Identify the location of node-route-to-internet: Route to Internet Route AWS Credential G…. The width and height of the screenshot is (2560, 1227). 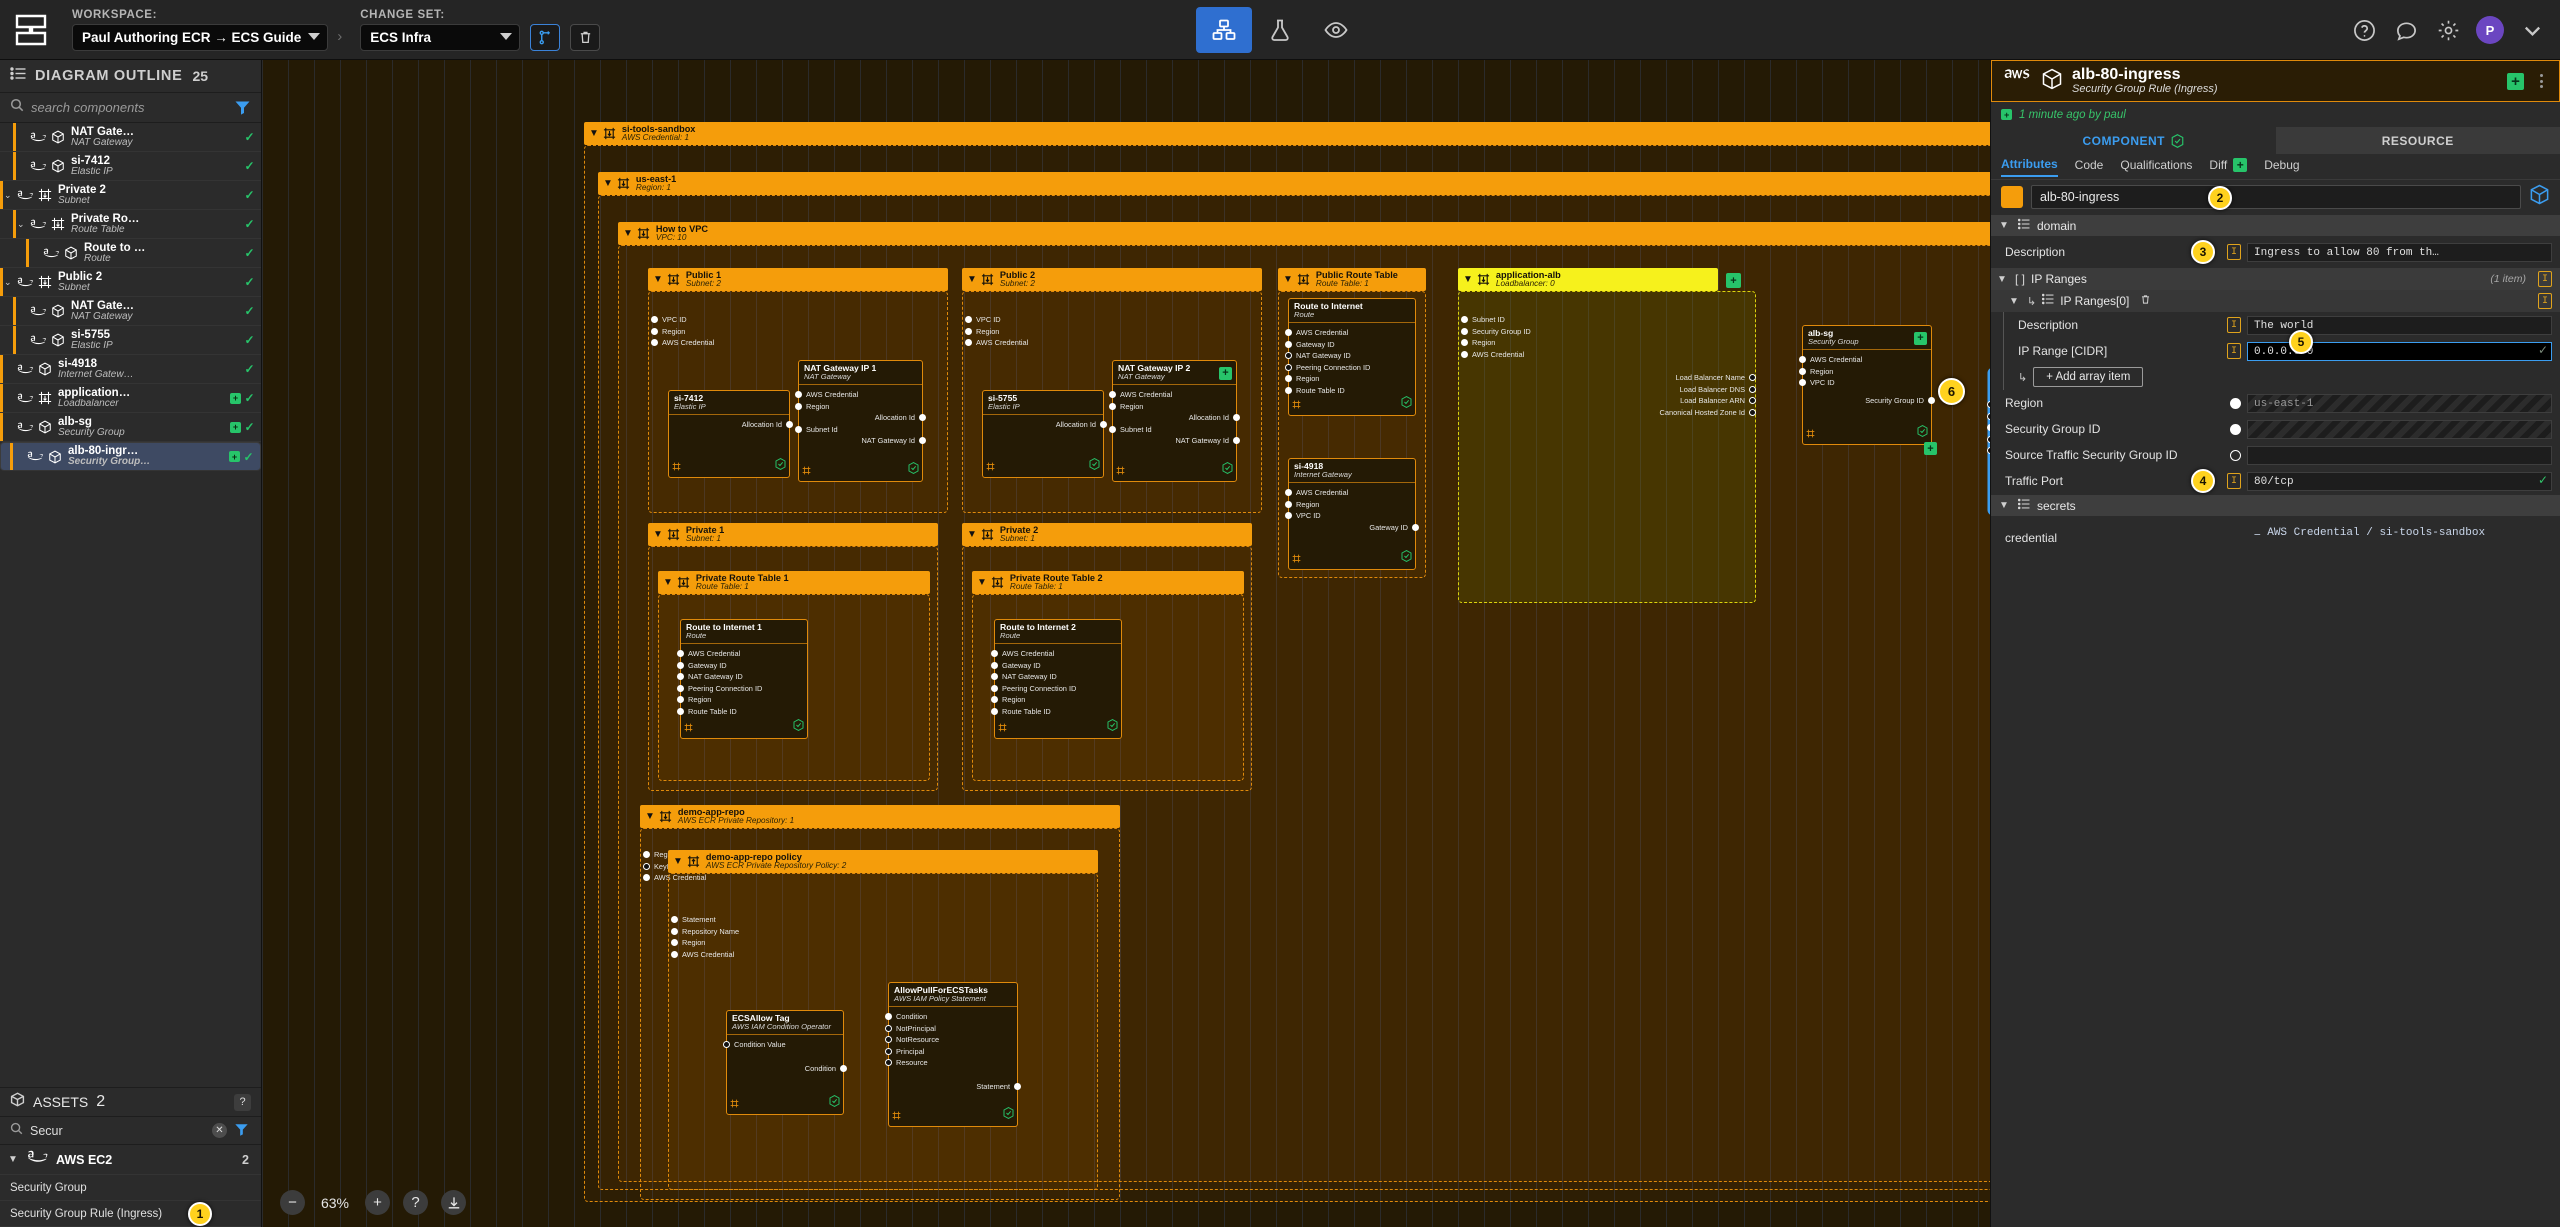
(1350, 357).